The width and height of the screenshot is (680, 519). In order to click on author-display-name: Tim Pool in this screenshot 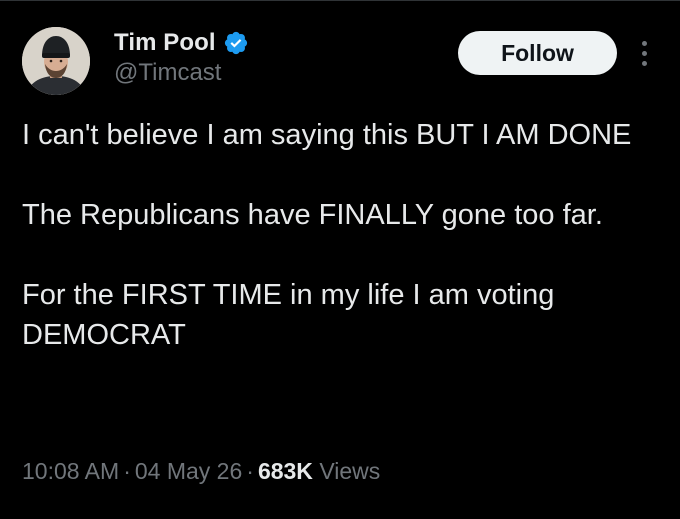, I will do `click(165, 43)`.